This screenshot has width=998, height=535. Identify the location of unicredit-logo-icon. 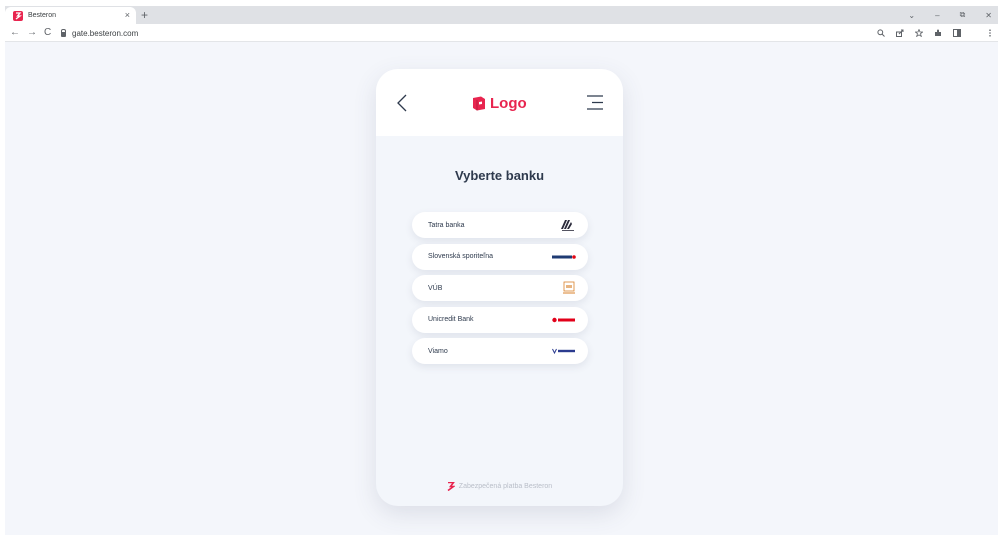
(564, 320).